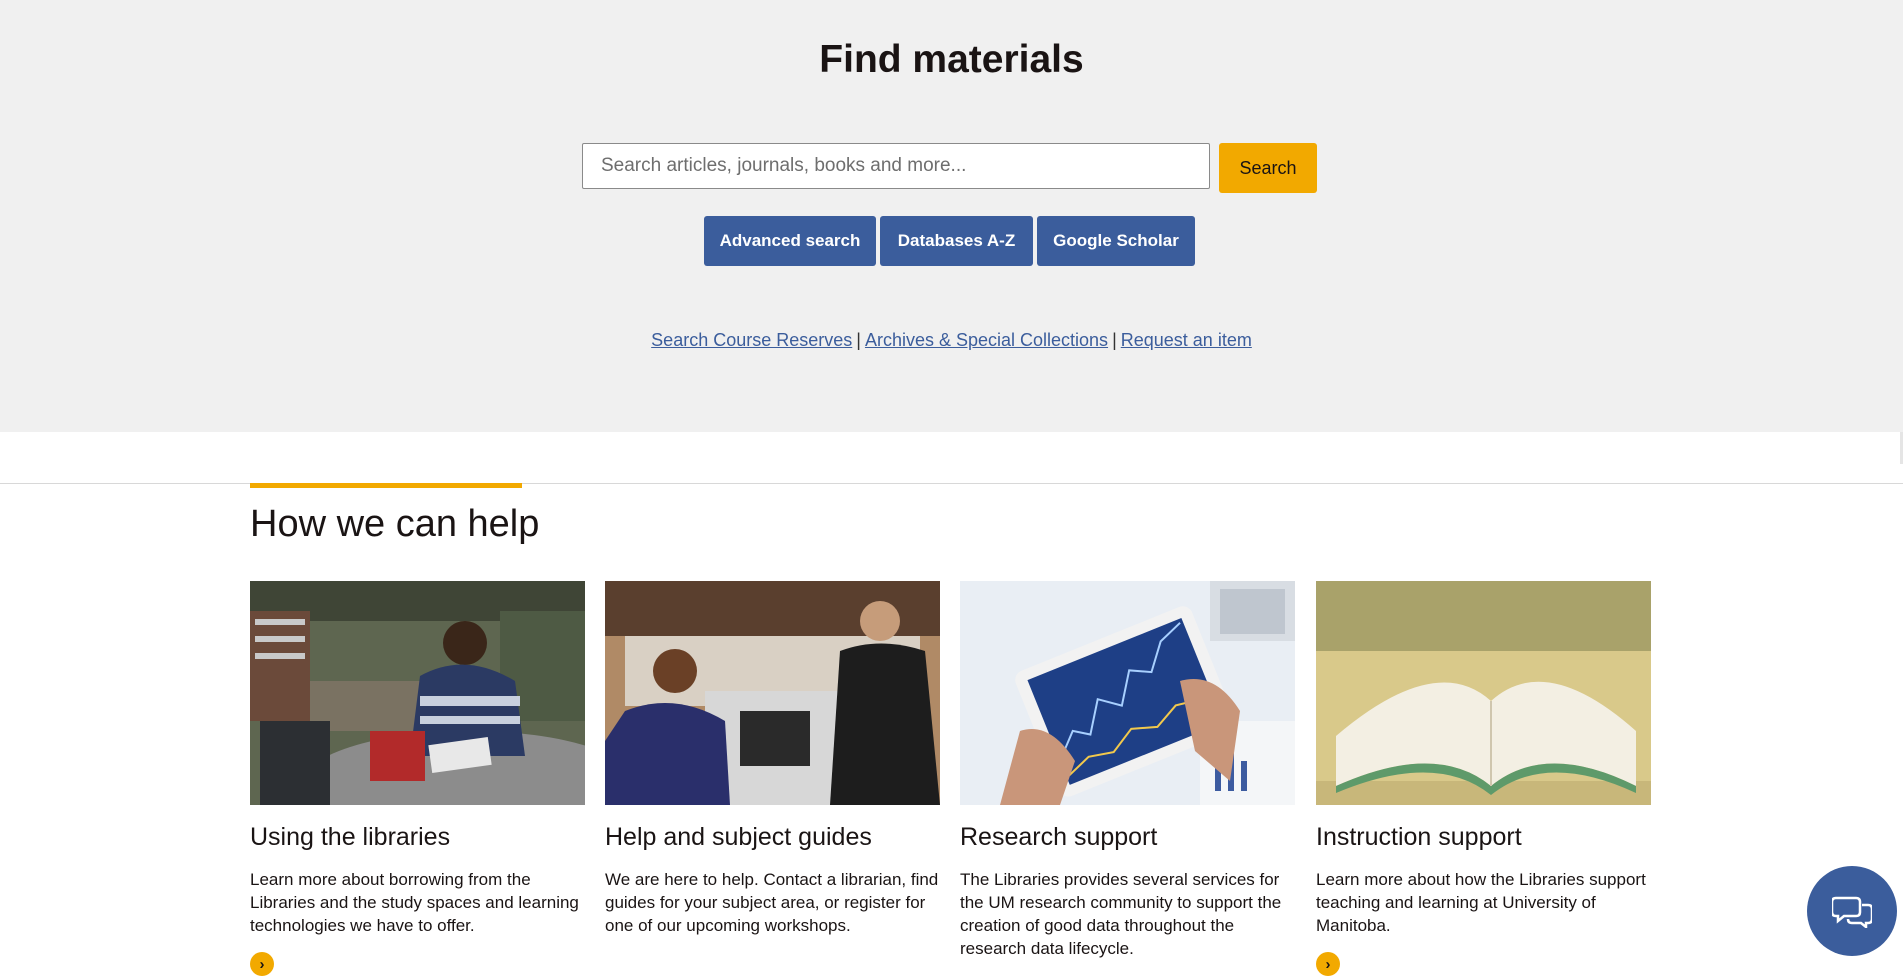  What do you see at coordinates (417, 693) in the screenshot?
I see `card-image-student-studying` at bounding box center [417, 693].